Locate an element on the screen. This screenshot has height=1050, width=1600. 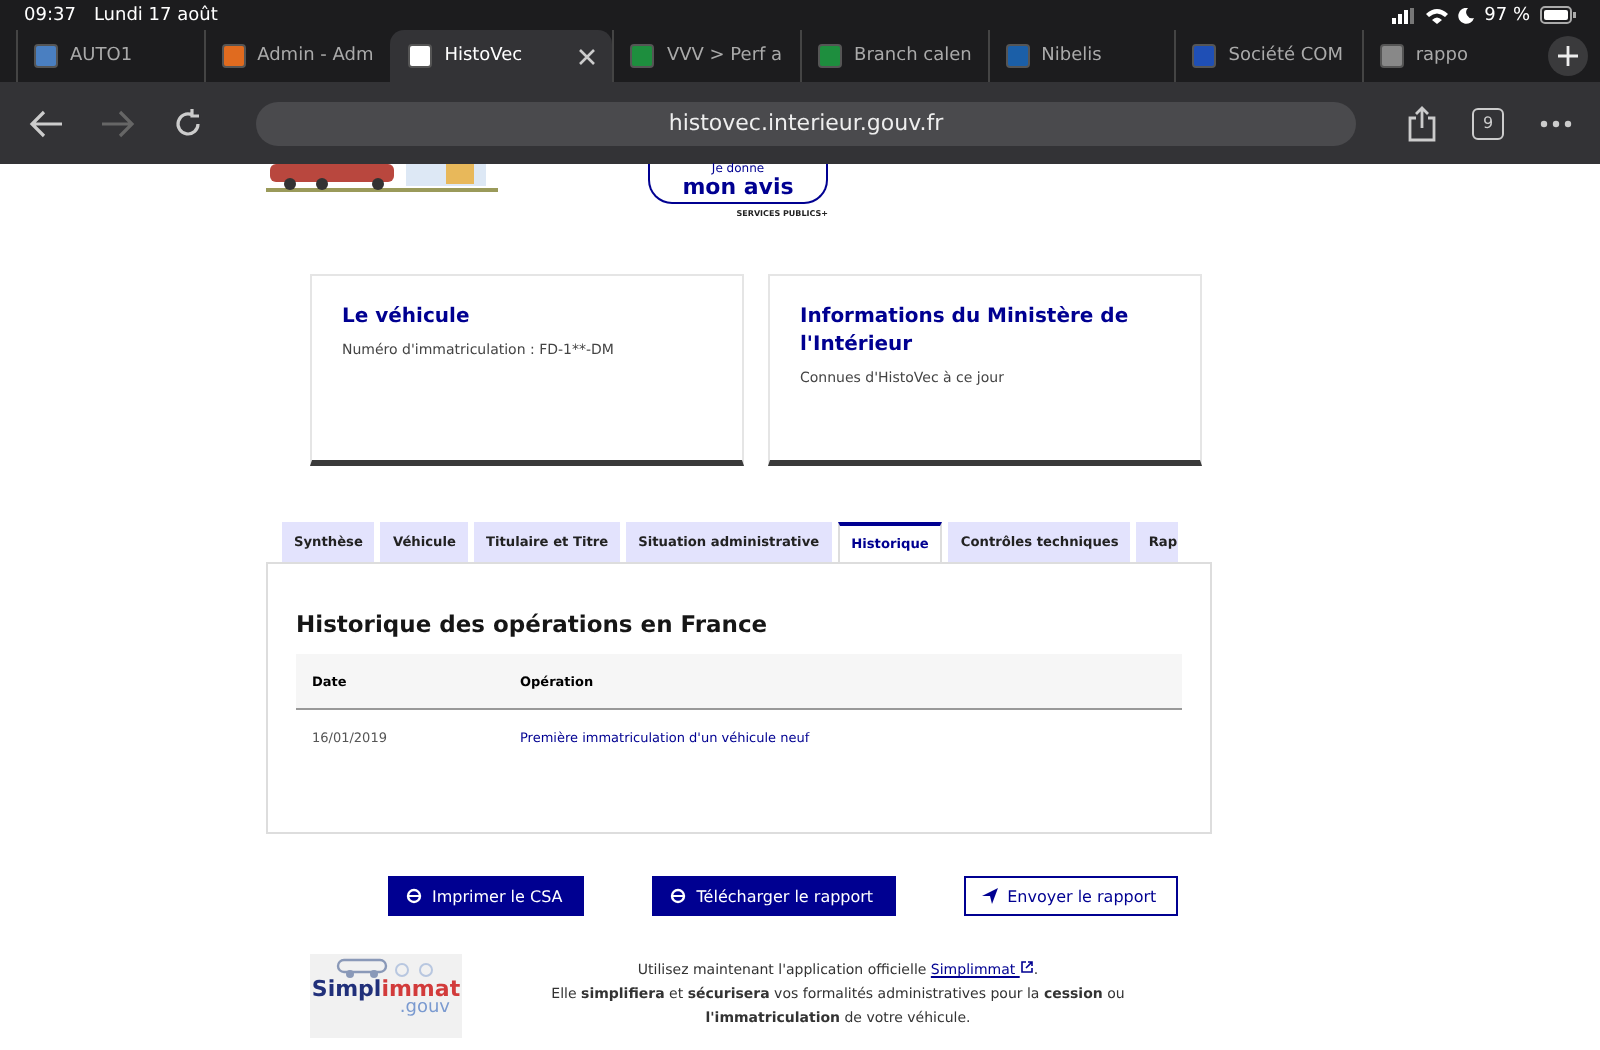
send-button: Envoyer le rapport is located at coordinates (1071, 896).